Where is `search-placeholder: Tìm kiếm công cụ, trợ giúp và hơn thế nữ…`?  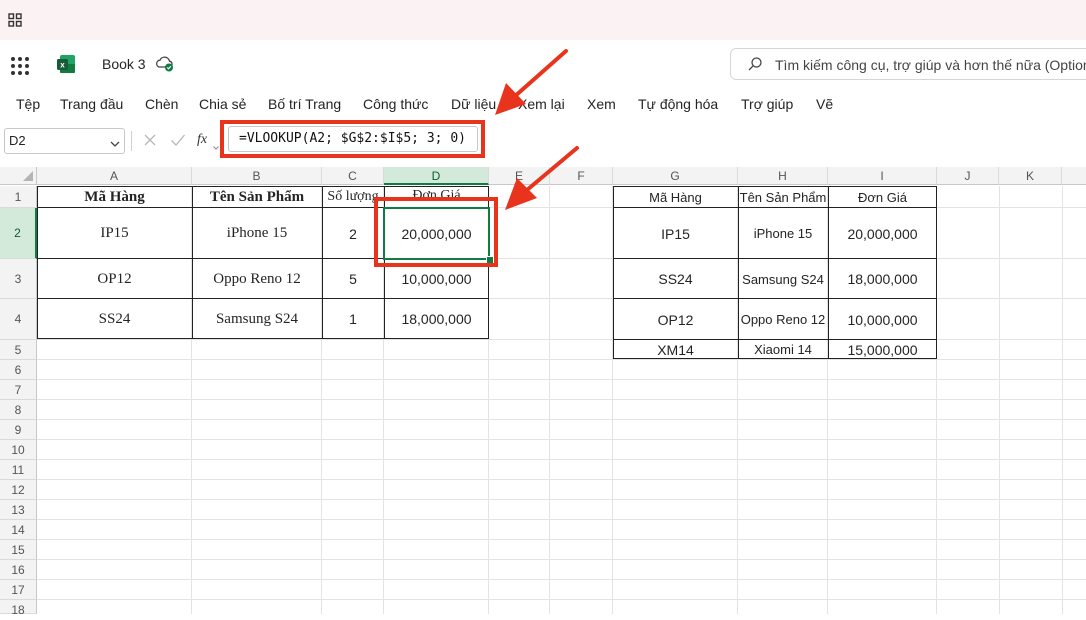
search-placeholder: Tìm kiếm công cụ, trợ giúp và hơn thế nữ… is located at coordinates (930, 65).